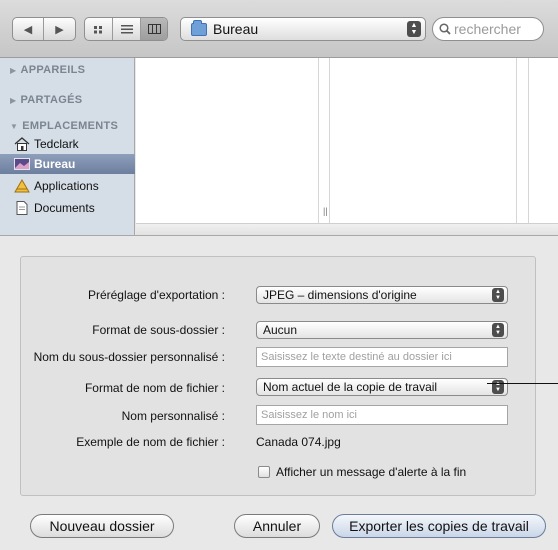 This screenshot has height=550, width=558. Describe the element at coordinates (309, 415) in the screenshot. I see `custom-name-placeholder: Saisissez le nom ici` at that location.